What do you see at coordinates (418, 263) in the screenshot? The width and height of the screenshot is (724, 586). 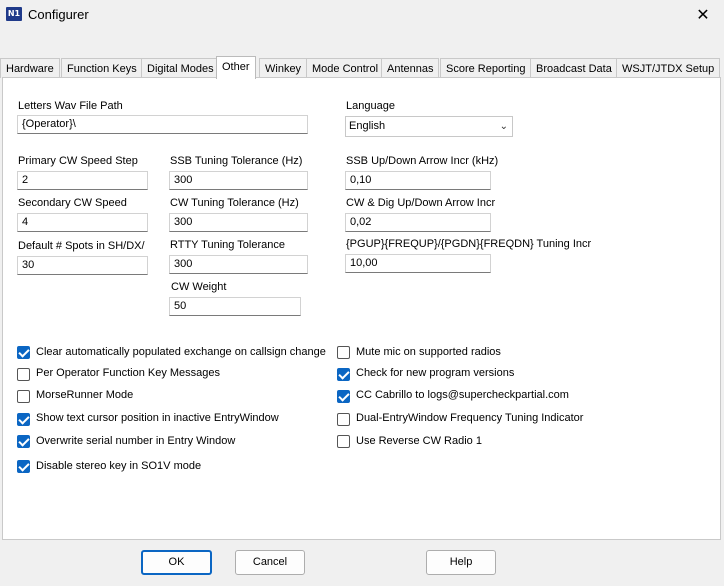 I see `pgup-incr-field: 10,00` at bounding box center [418, 263].